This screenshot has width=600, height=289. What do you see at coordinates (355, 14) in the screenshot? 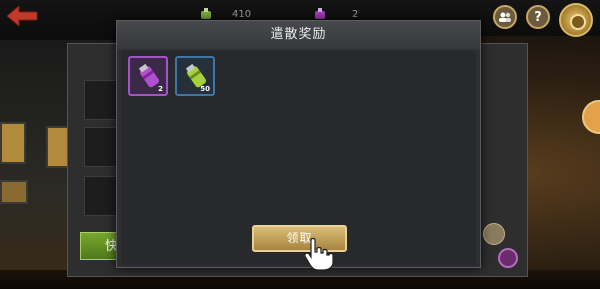
I see `resource-count-purple: 2` at bounding box center [355, 14].